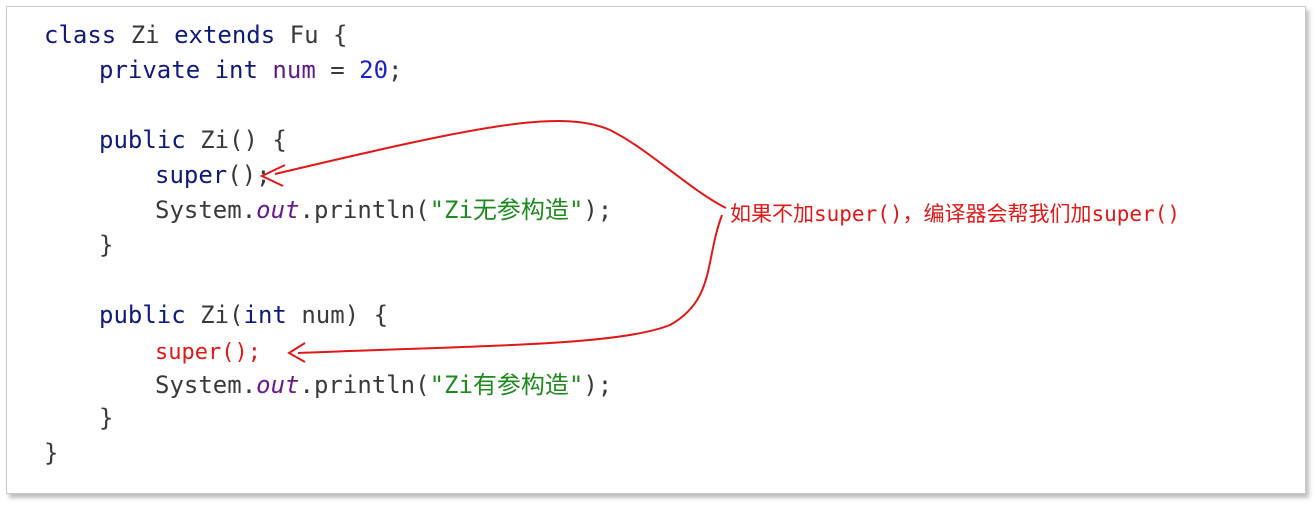 This screenshot has width=1315, height=505. I want to click on arrow-to-explicit-super, so click(500, 164).